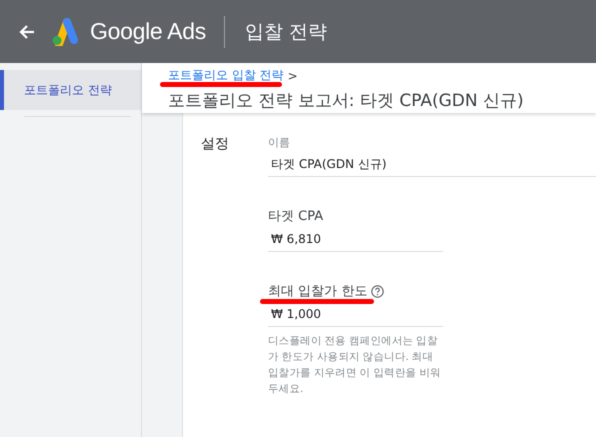  I want to click on product-name: Google Ads, so click(148, 31).